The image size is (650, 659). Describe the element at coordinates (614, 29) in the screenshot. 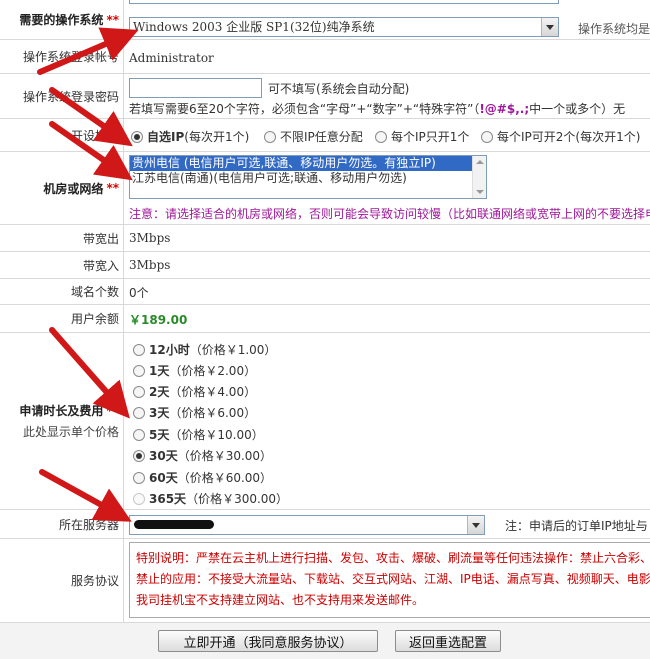

I see `os-note: 操作系统均是` at that location.